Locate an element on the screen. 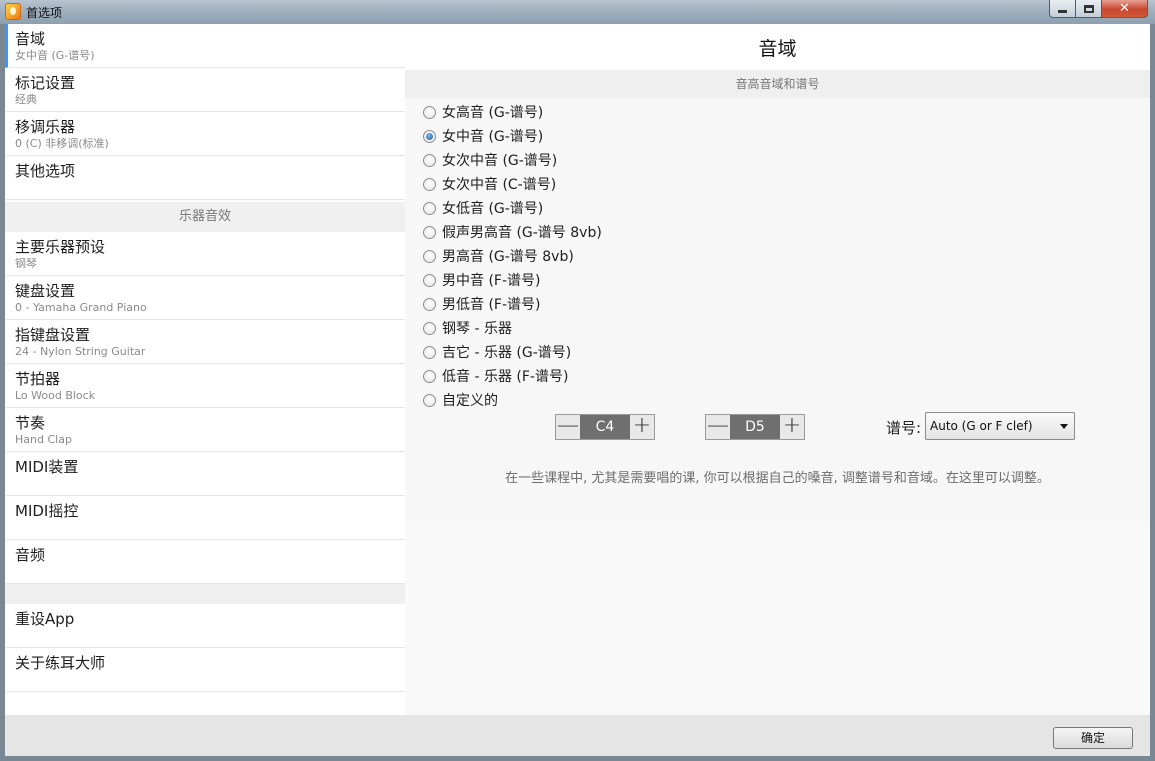  voice-range-option: 女低音 (G-谱号) is located at coordinates (512, 208).